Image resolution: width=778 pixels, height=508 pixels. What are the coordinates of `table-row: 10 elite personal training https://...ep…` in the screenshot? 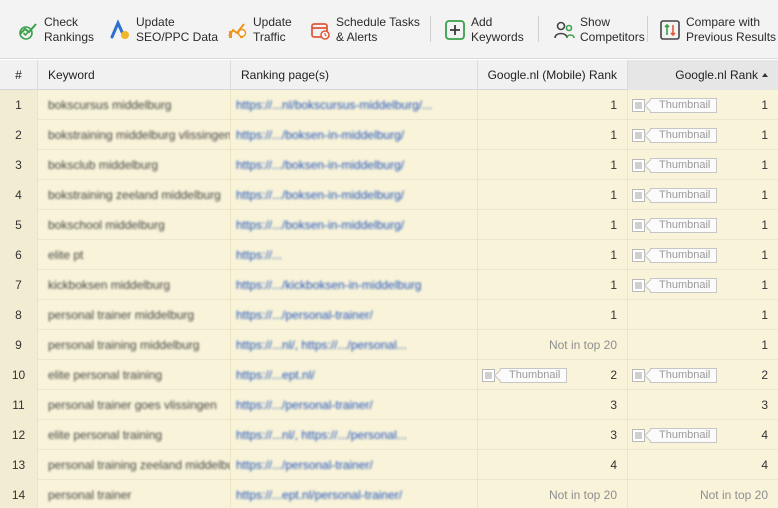 It's located at (389, 375).